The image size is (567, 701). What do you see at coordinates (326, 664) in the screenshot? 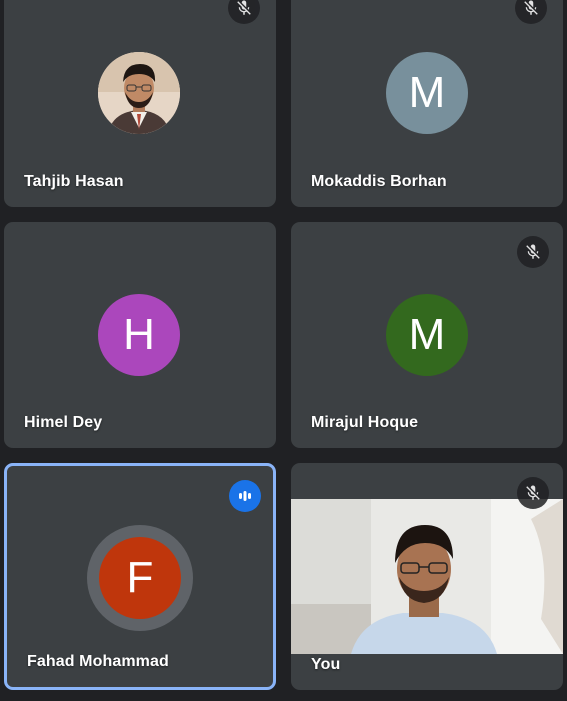
I see `participant-name: You` at bounding box center [326, 664].